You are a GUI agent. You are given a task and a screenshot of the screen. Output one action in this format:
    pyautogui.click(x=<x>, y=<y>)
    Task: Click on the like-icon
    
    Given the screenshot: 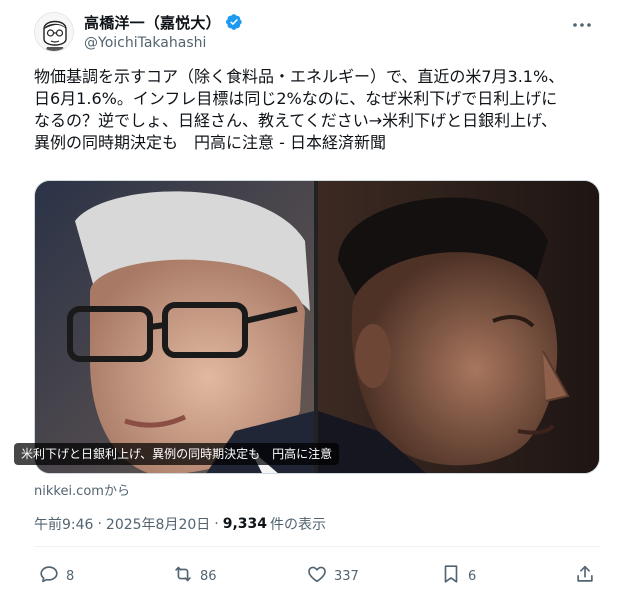 What is the action you would take?
    pyautogui.click(x=317, y=576)
    